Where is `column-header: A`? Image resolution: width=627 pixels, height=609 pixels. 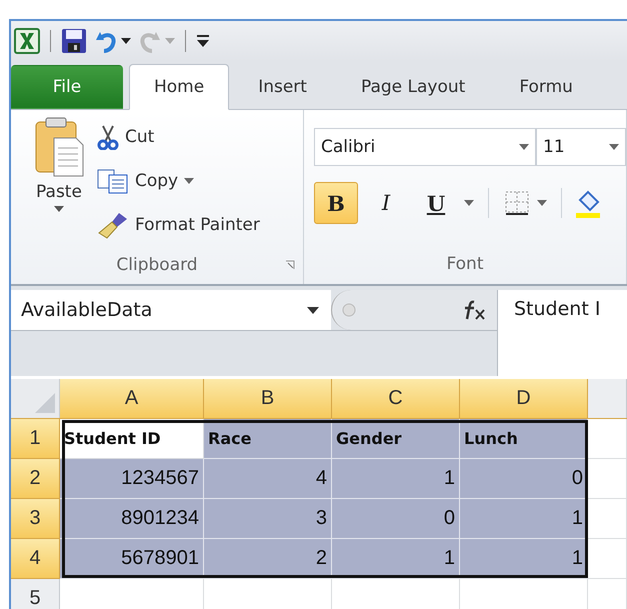
column-header: A is located at coordinates (132, 398).